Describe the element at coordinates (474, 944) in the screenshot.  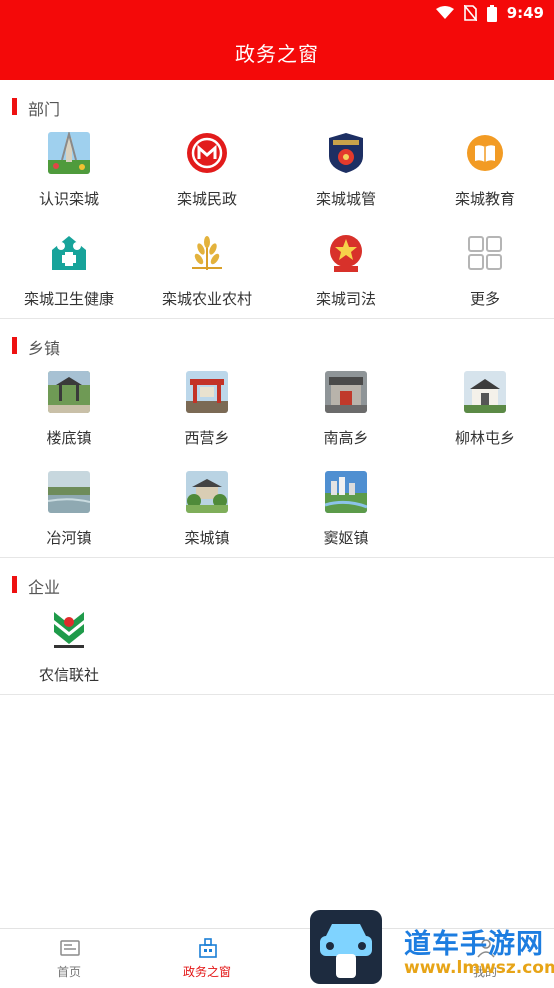
I see `watermark-title: 道车手游网` at that location.